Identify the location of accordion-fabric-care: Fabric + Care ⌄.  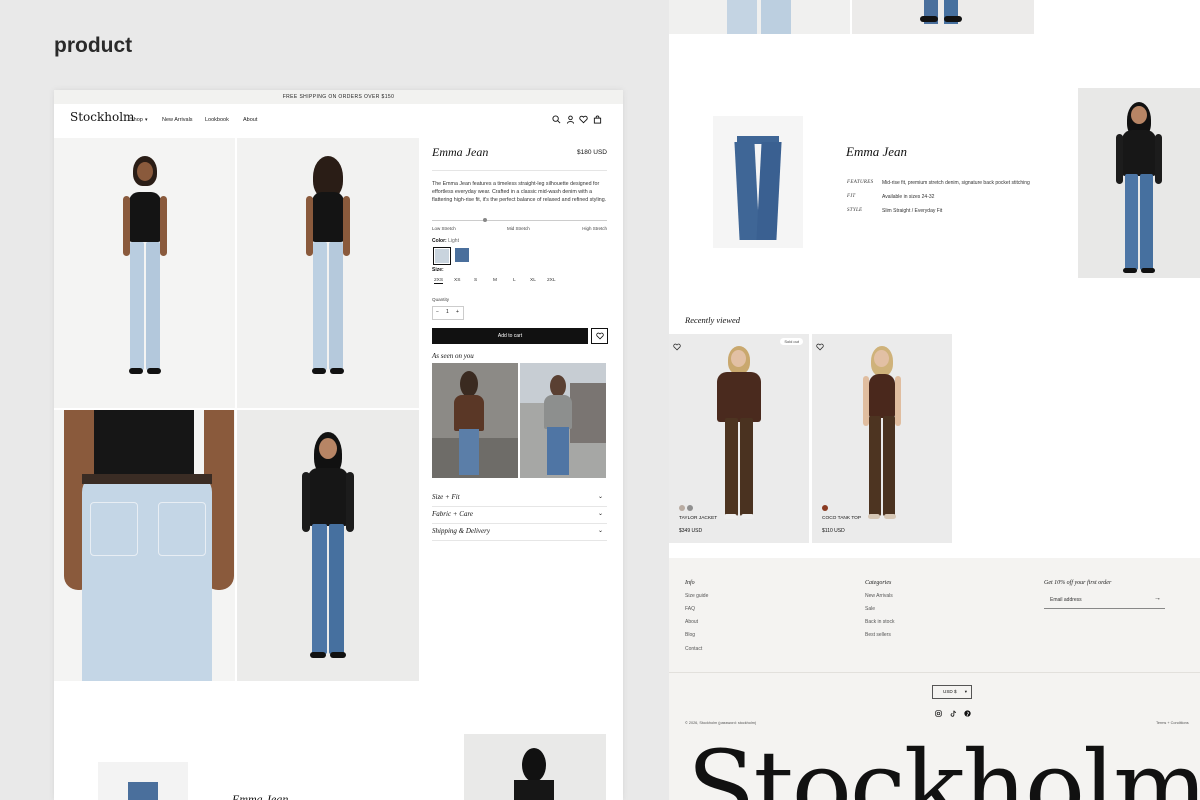
(519, 515).